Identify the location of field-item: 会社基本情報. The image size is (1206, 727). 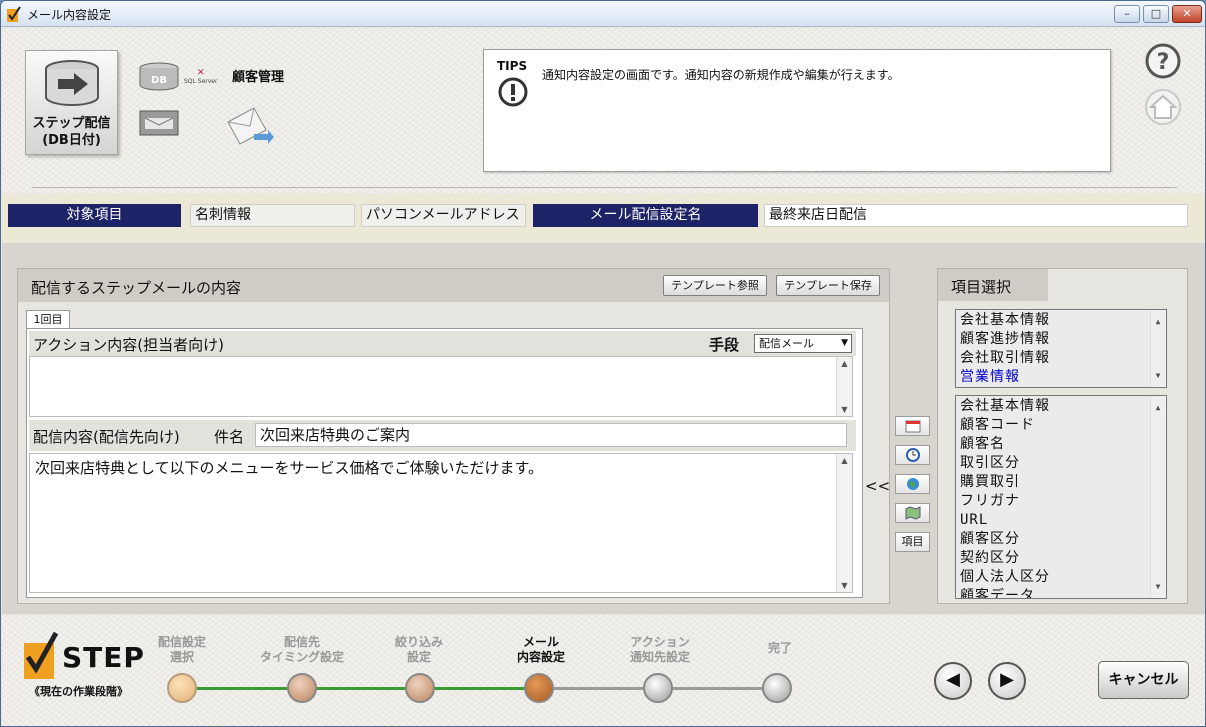
(1061, 406).